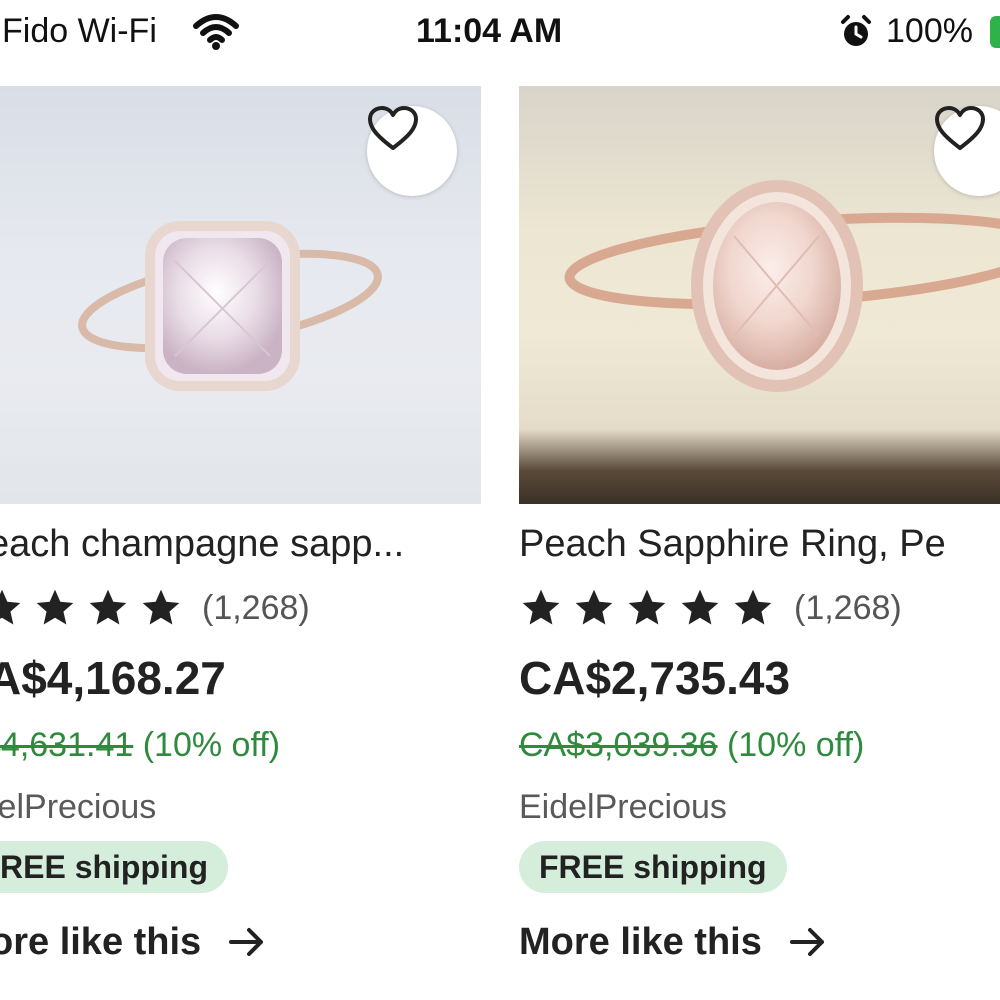 The width and height of the screenshot is (1000, 1000). Describe the element at coordinates (113, 678) in the screenshot. I see `sale-price: A$4,168.27` at that location.